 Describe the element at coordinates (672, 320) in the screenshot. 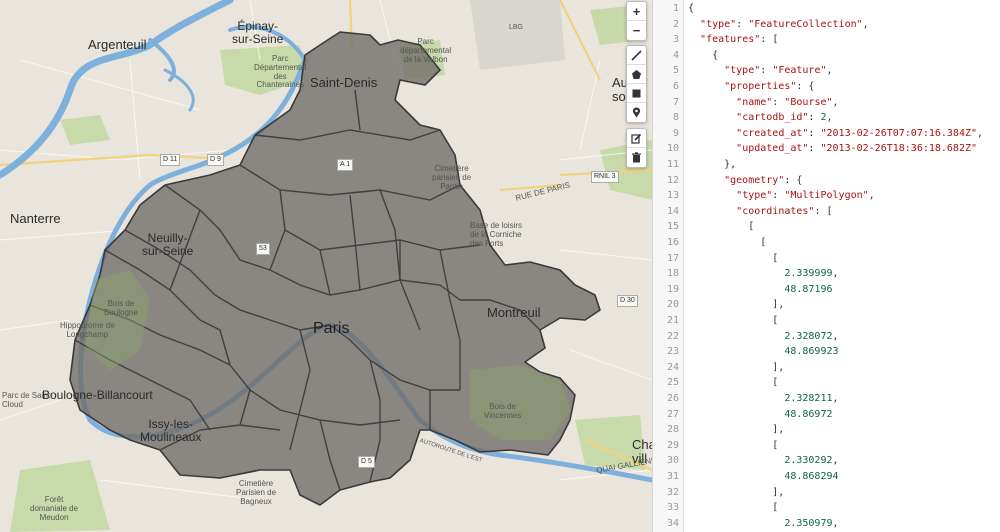

I see `line-number: 21` at that location.